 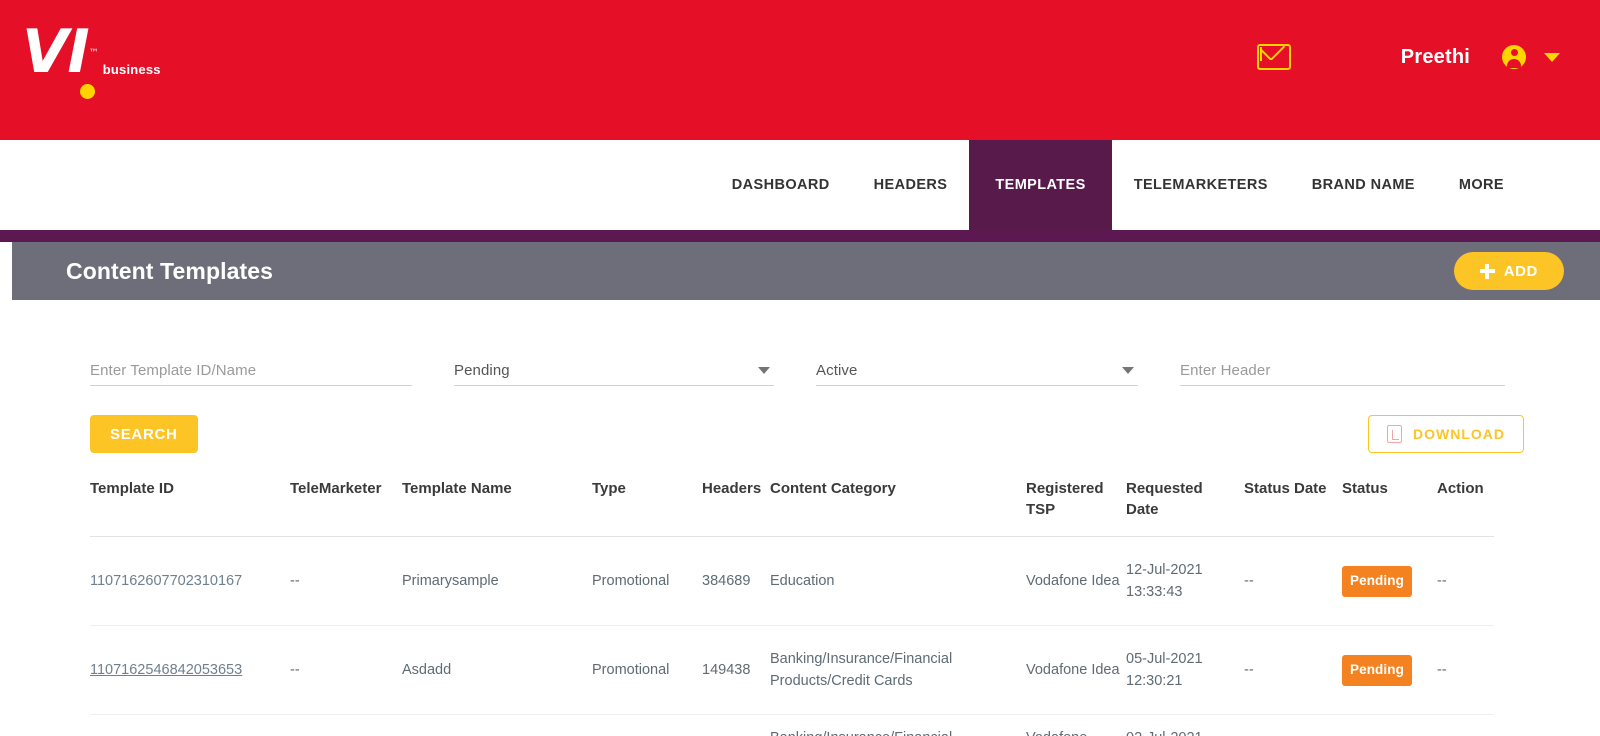 I want to click on column-header-headers: Headers, so click(x=736, y=507).